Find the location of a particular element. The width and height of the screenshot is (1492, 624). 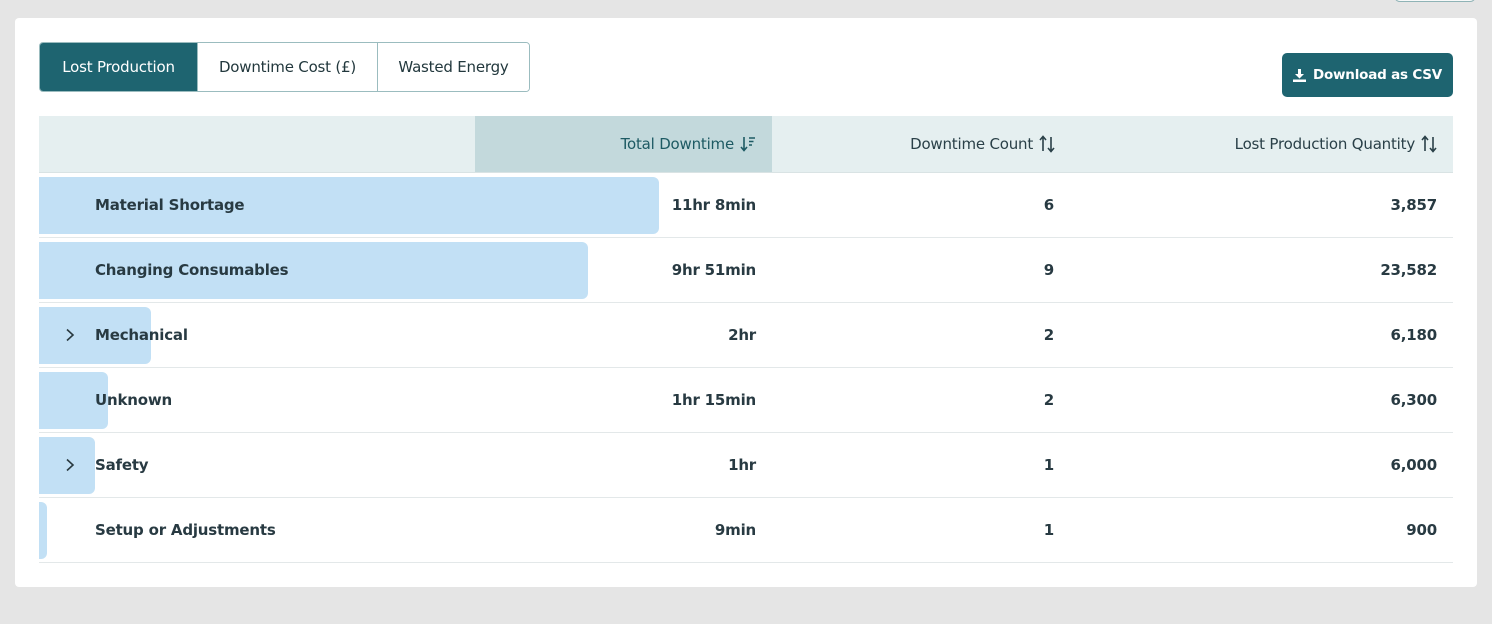

reason-name: Changing Consumables is located at coordinates (192, 270).